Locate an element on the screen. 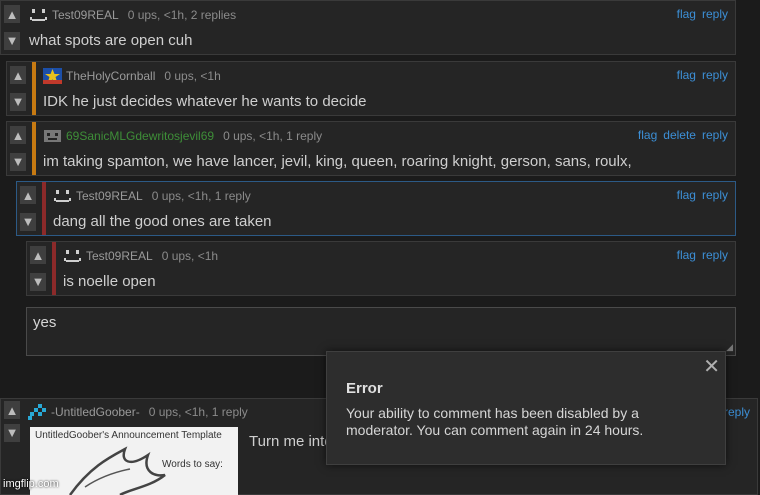 The image size is (760, 495). delete-link: delete is located at coordinates (679, 135).